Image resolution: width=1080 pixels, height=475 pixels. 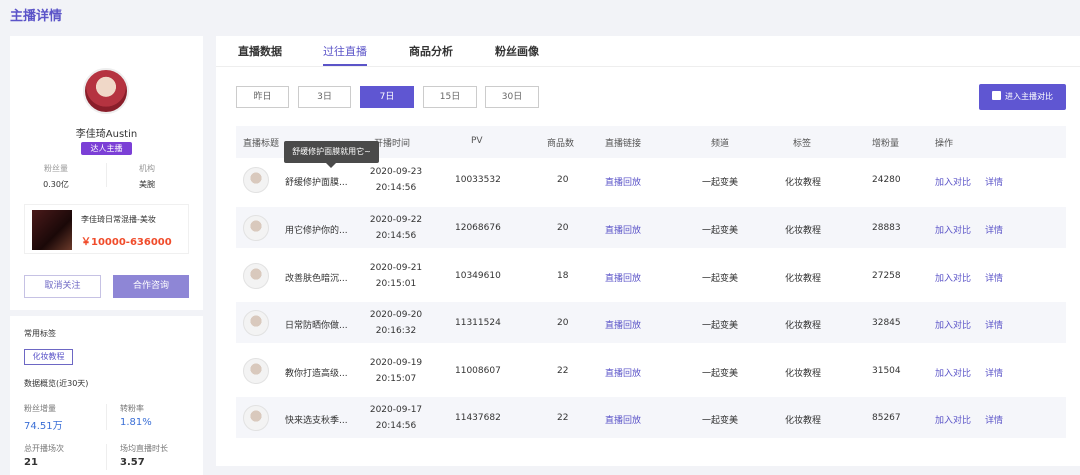 What do you see at coordinates (720, 144) in the screenshot?
I see `th-channel: 频道` at bounding box center [720, 144].